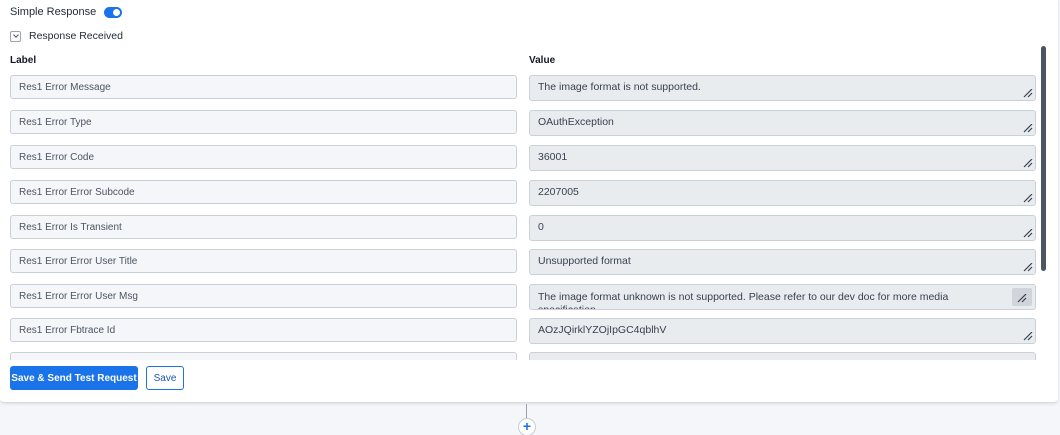  Describe the element at coordinates (584, 261) in the screenshot. I see `field-value-text: Unsupported format` at that location.